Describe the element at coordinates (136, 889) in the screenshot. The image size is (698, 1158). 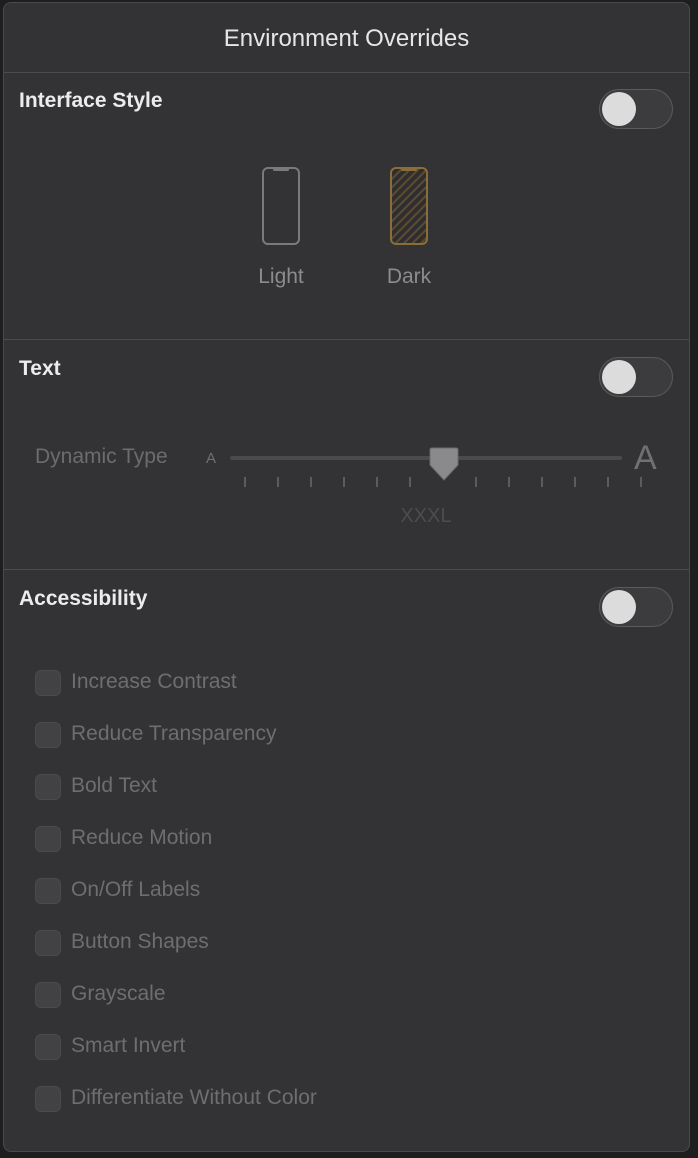
I see `checkbox-label: On/Off Labels` at that location.